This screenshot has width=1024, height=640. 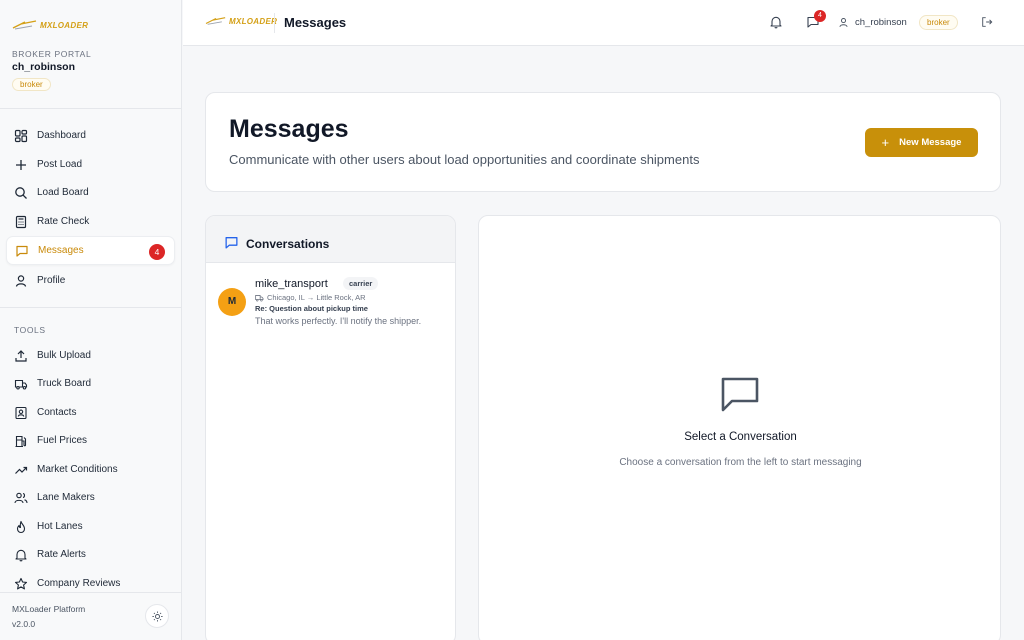 What do you see at coordinates (62, 440) in the screenshot?
I see `sidebar-item-label: Fuel Prices` at bounding box center [62, 440].